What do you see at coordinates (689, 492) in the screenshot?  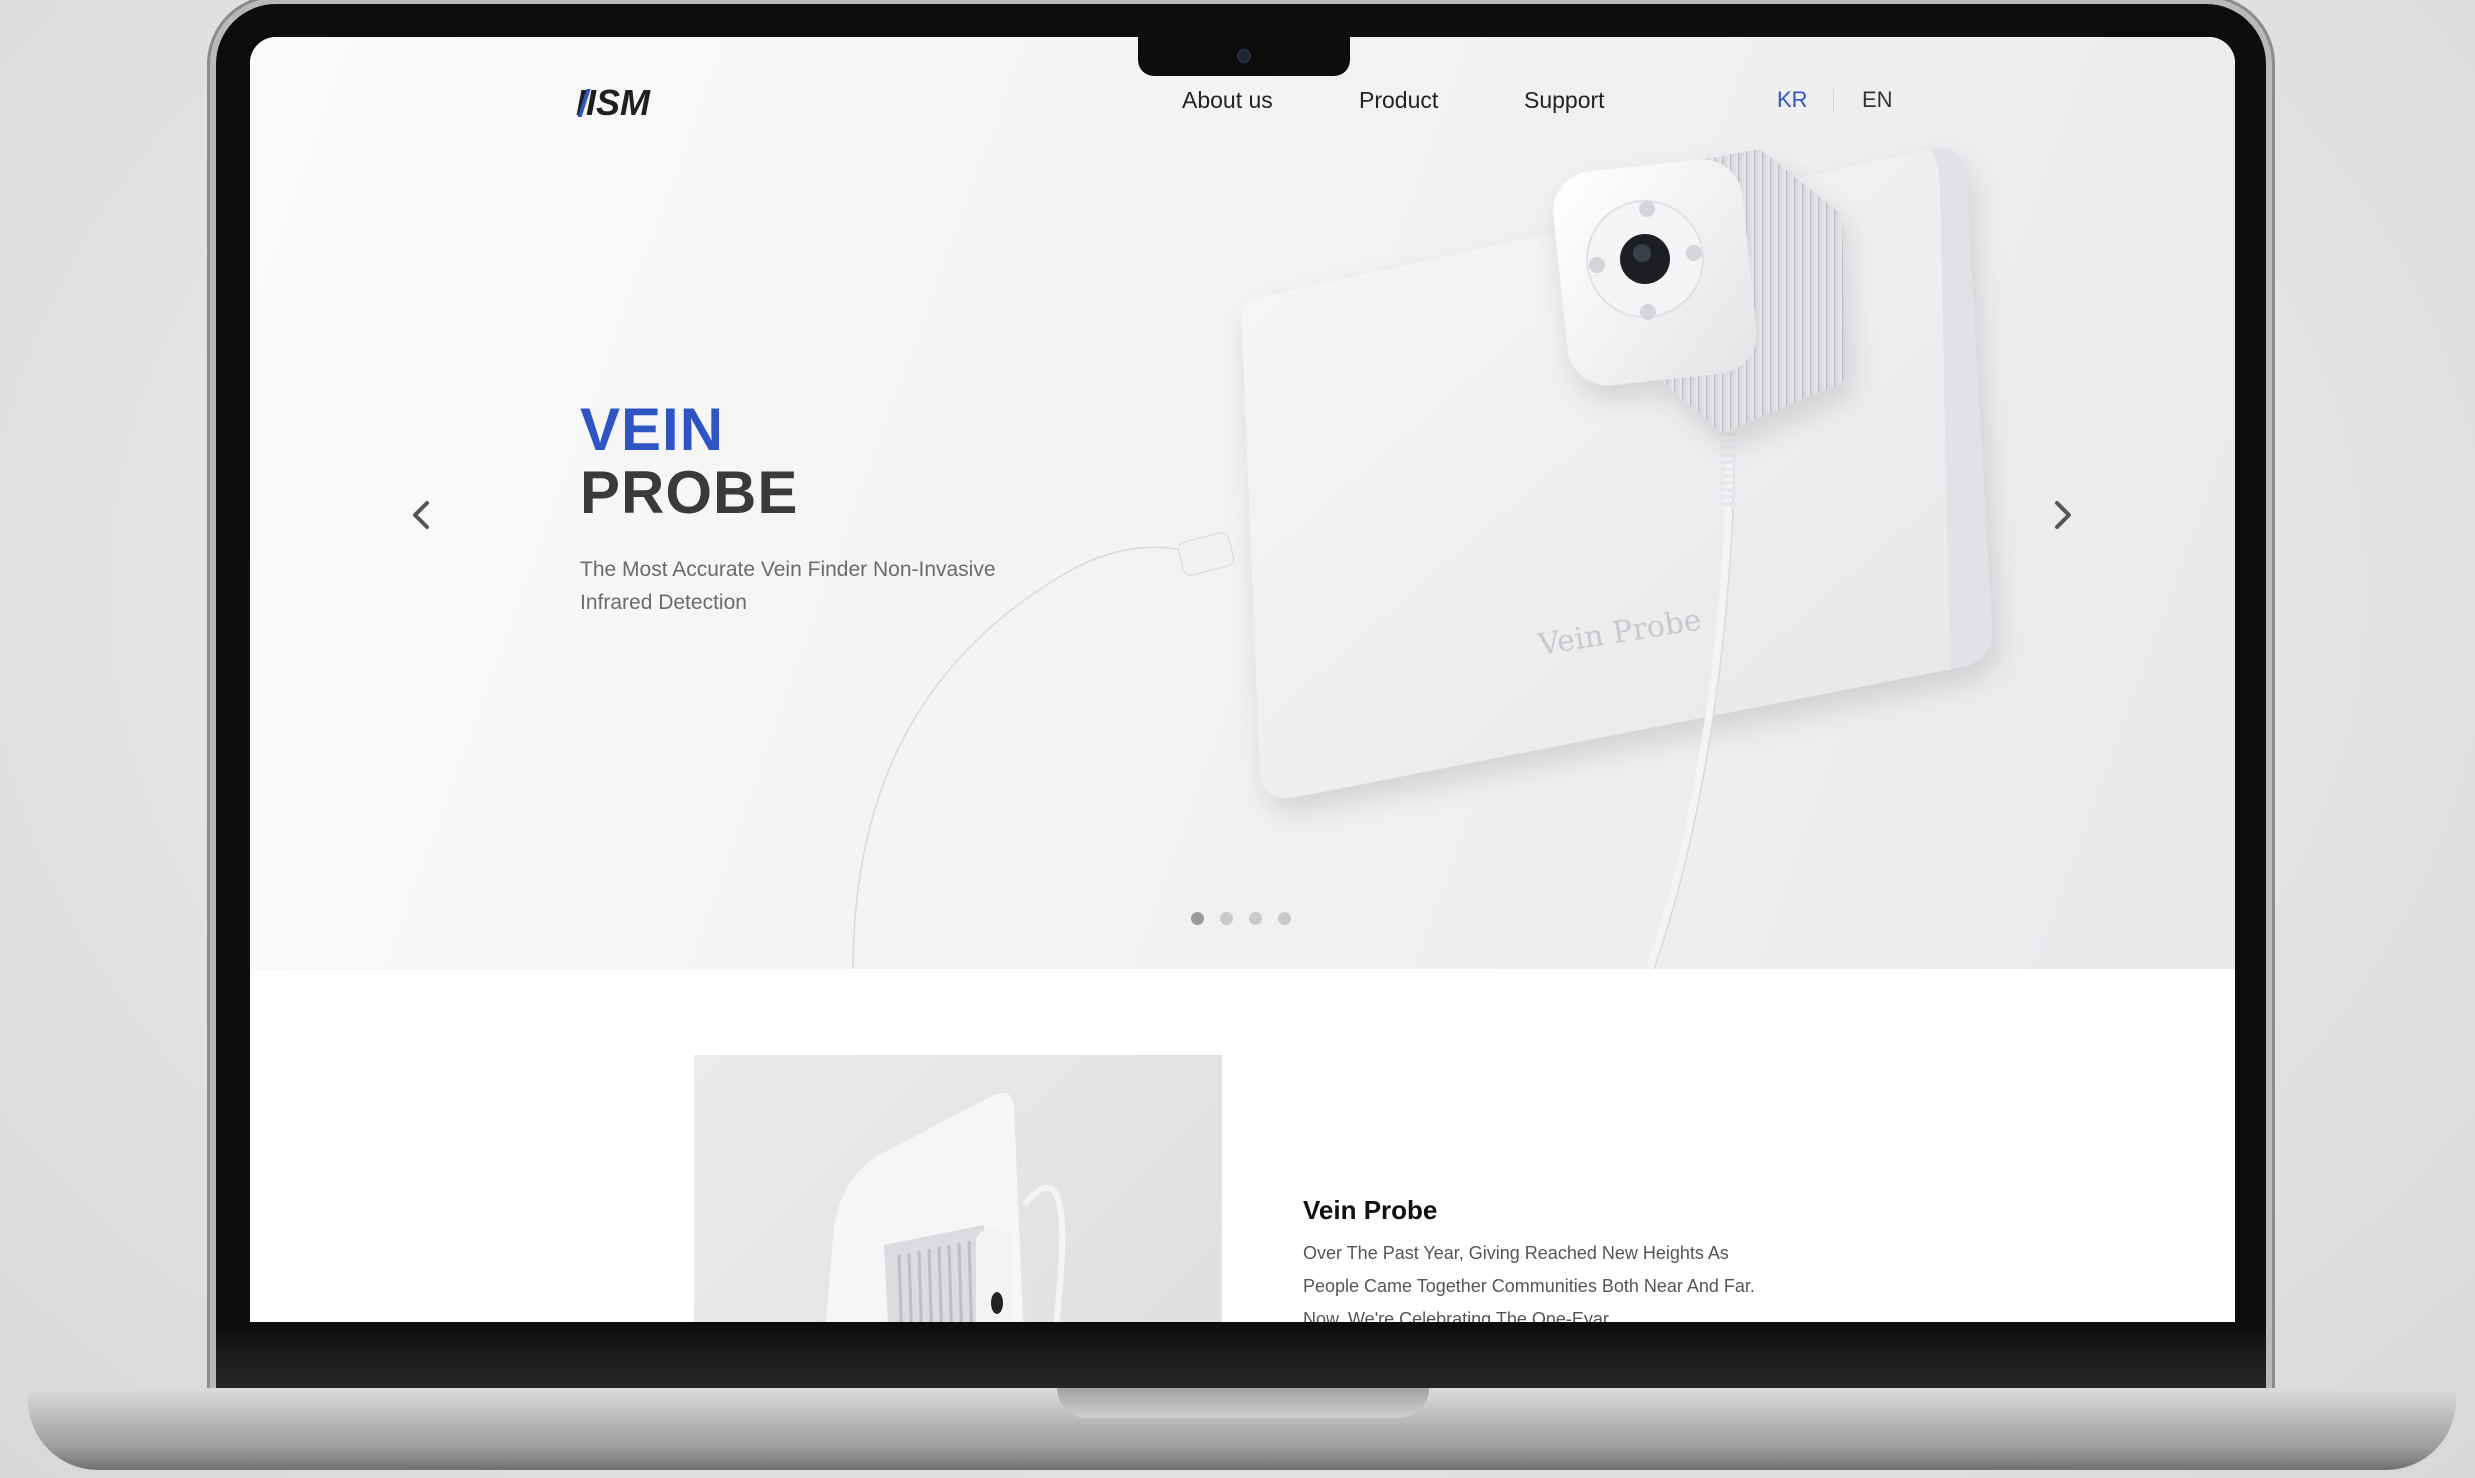 I see `hero-title-probe: PROBE` at bounding box center [689, 492].